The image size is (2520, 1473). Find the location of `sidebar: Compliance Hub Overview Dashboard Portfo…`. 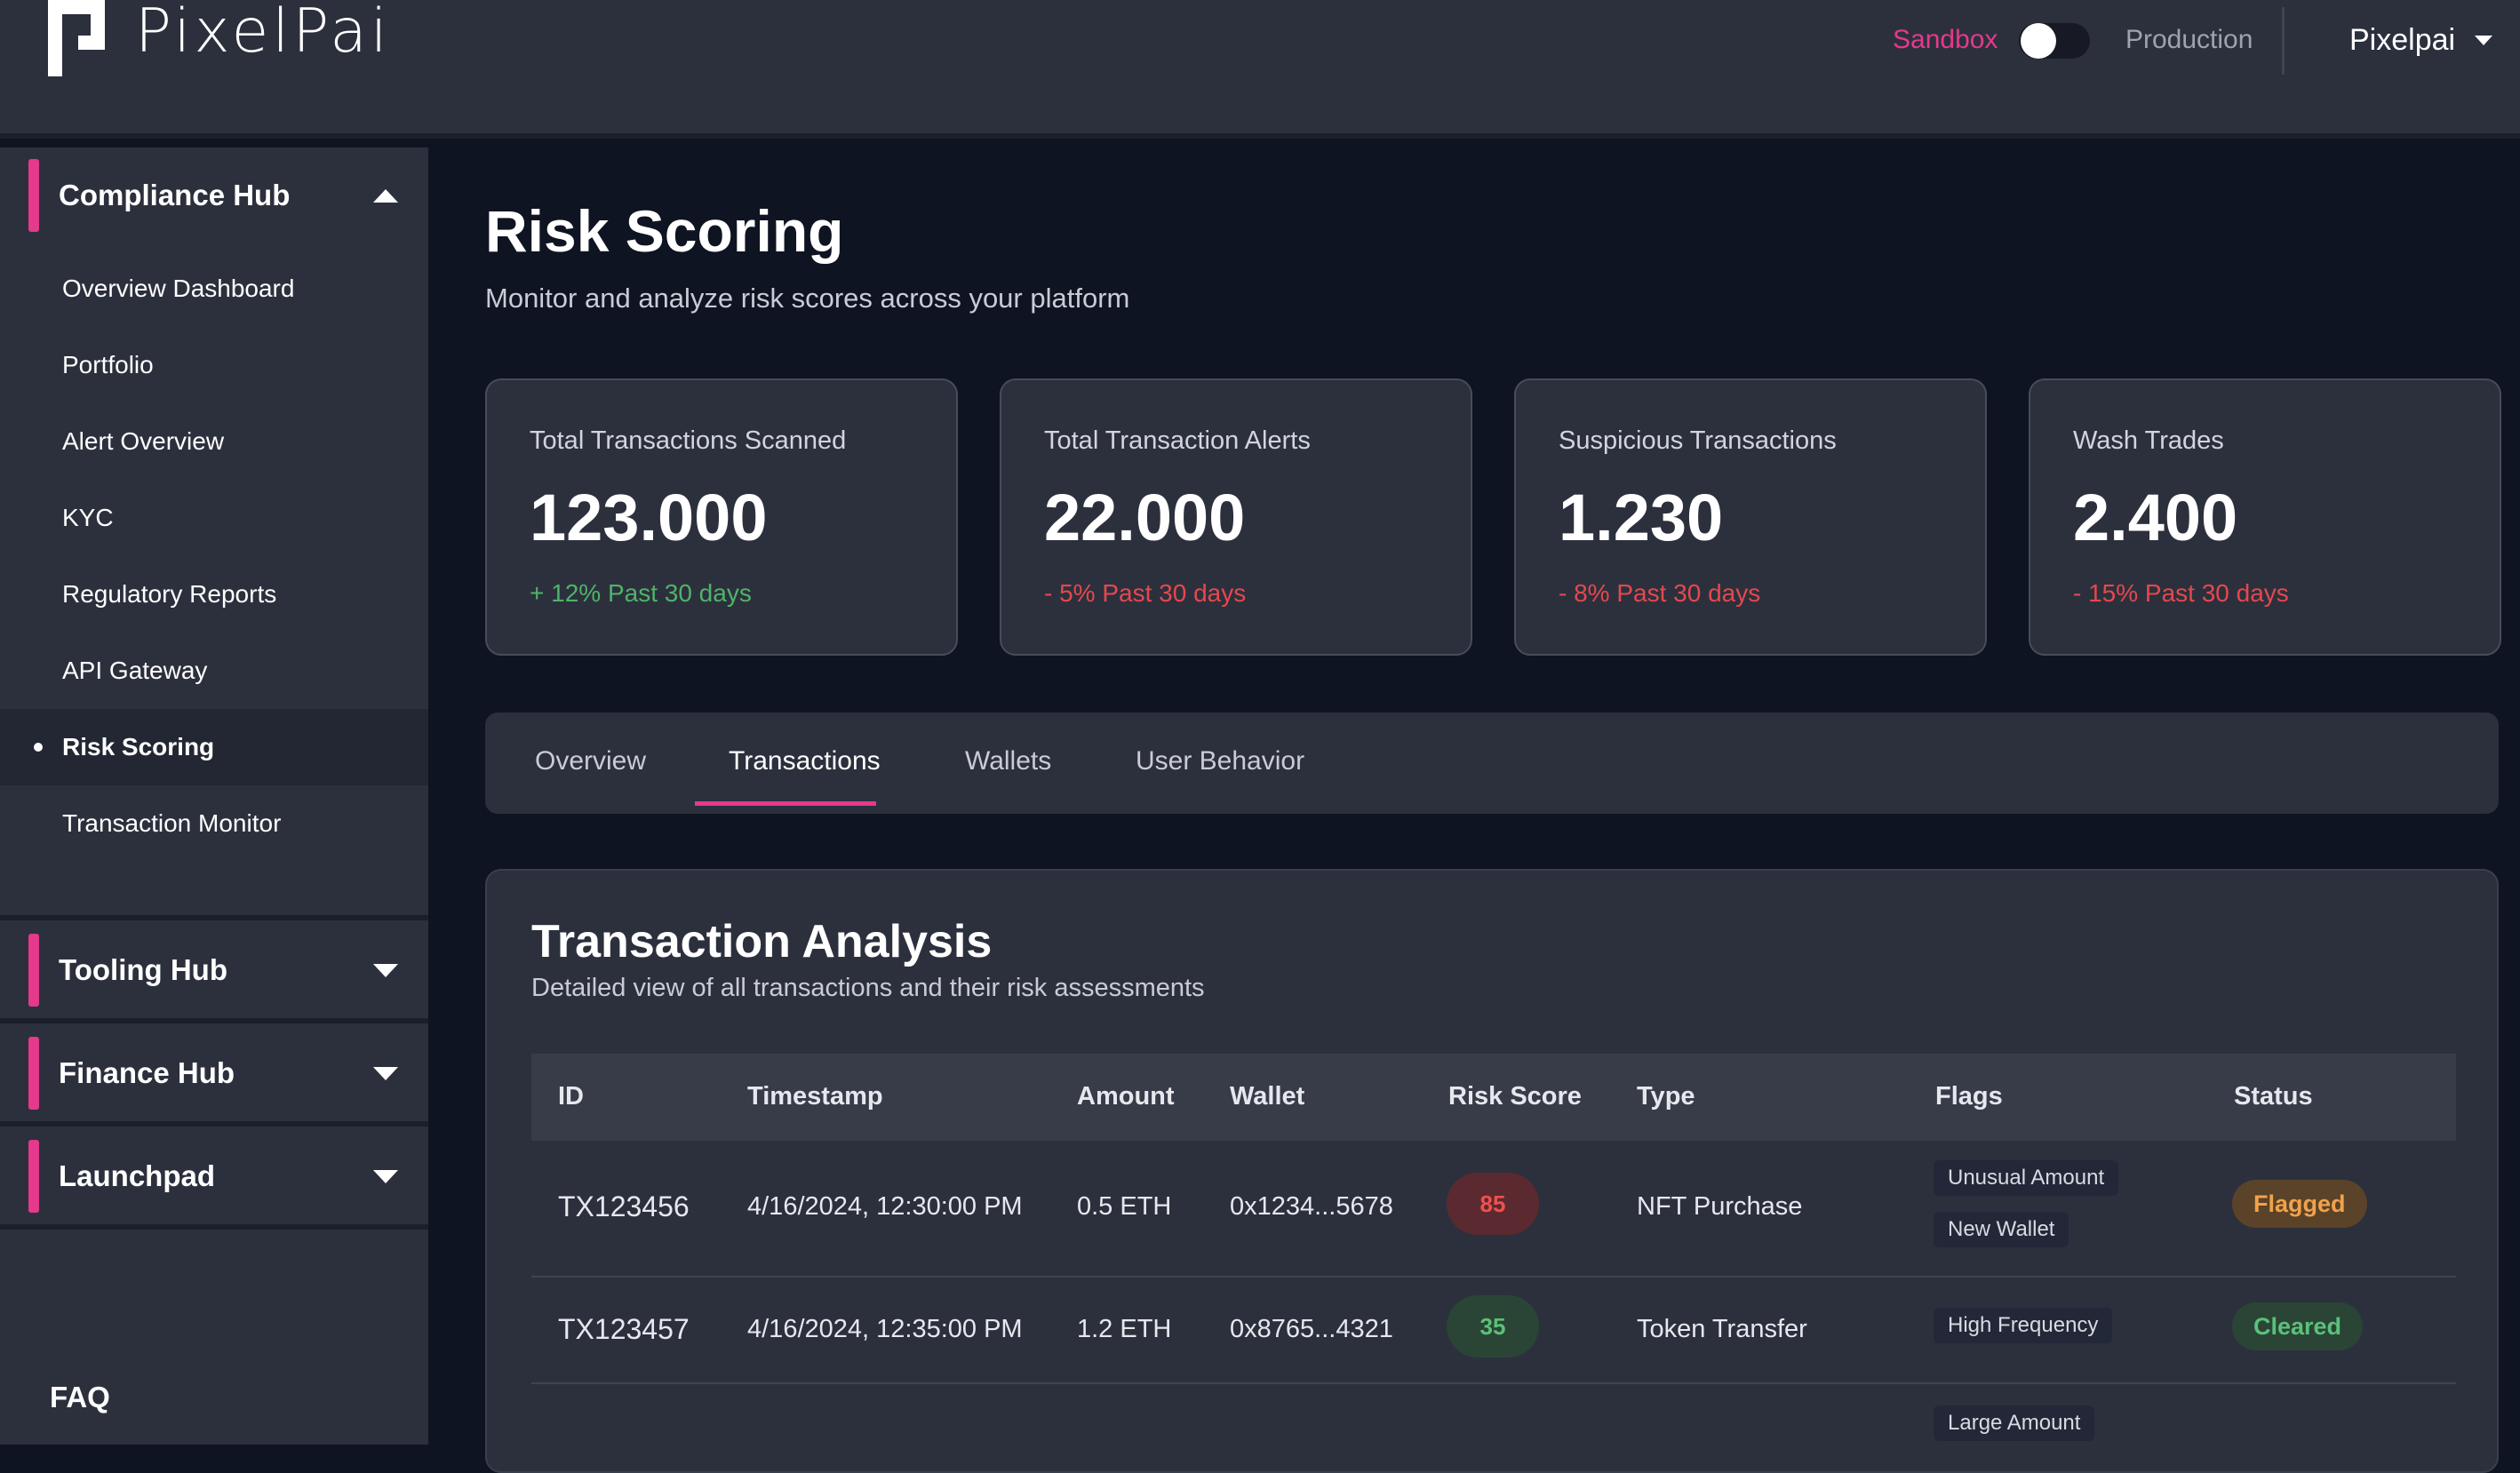

sidebar: Compliance Hub Overview Dashboard Portfo… is located at coordinates (214, 796).